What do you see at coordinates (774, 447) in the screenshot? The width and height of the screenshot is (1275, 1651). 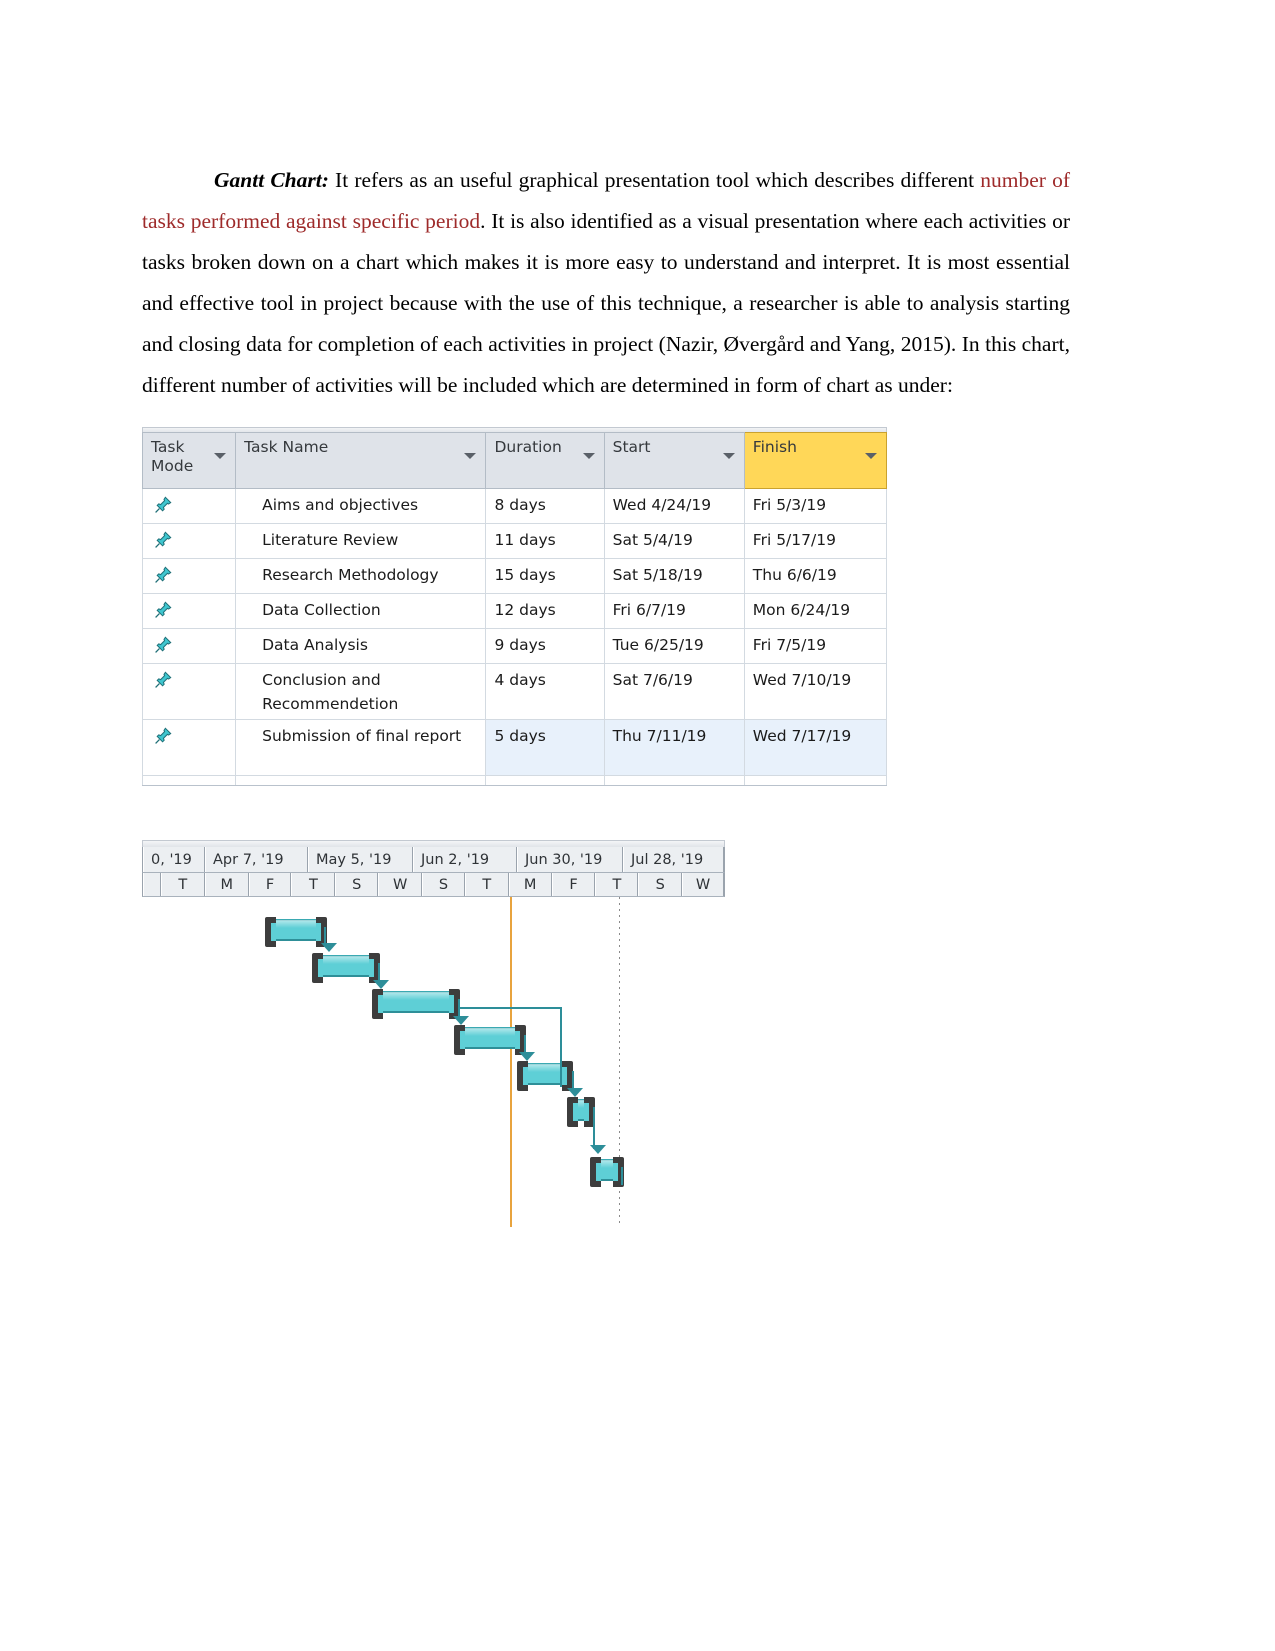 I see `column-label-finish: Finish` at bounding box center [774, 447].